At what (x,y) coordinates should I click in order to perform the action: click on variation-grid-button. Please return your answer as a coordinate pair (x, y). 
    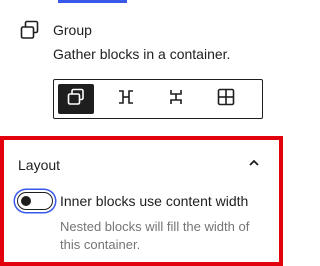
    Looking at the image, I should click on (226, 99).